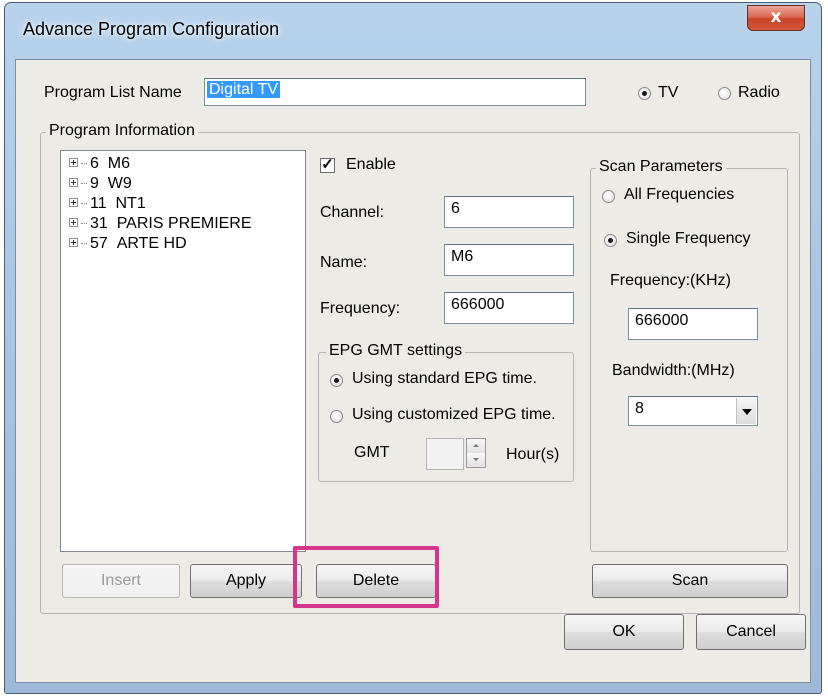 Image resolution: width=828 pixels, height=698 pixels. Describe the element at coordinates (396, 351) in the screenshot. I see `epg-gmt-legend: EPG GMT settings` at that location.